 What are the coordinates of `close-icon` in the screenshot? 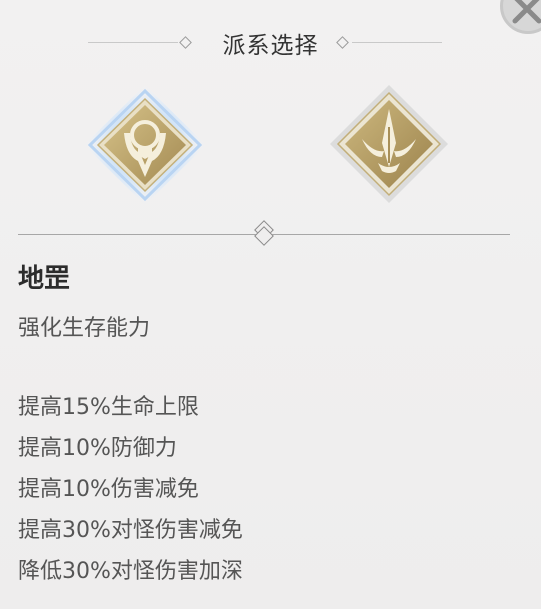 It's located at (526, 12).